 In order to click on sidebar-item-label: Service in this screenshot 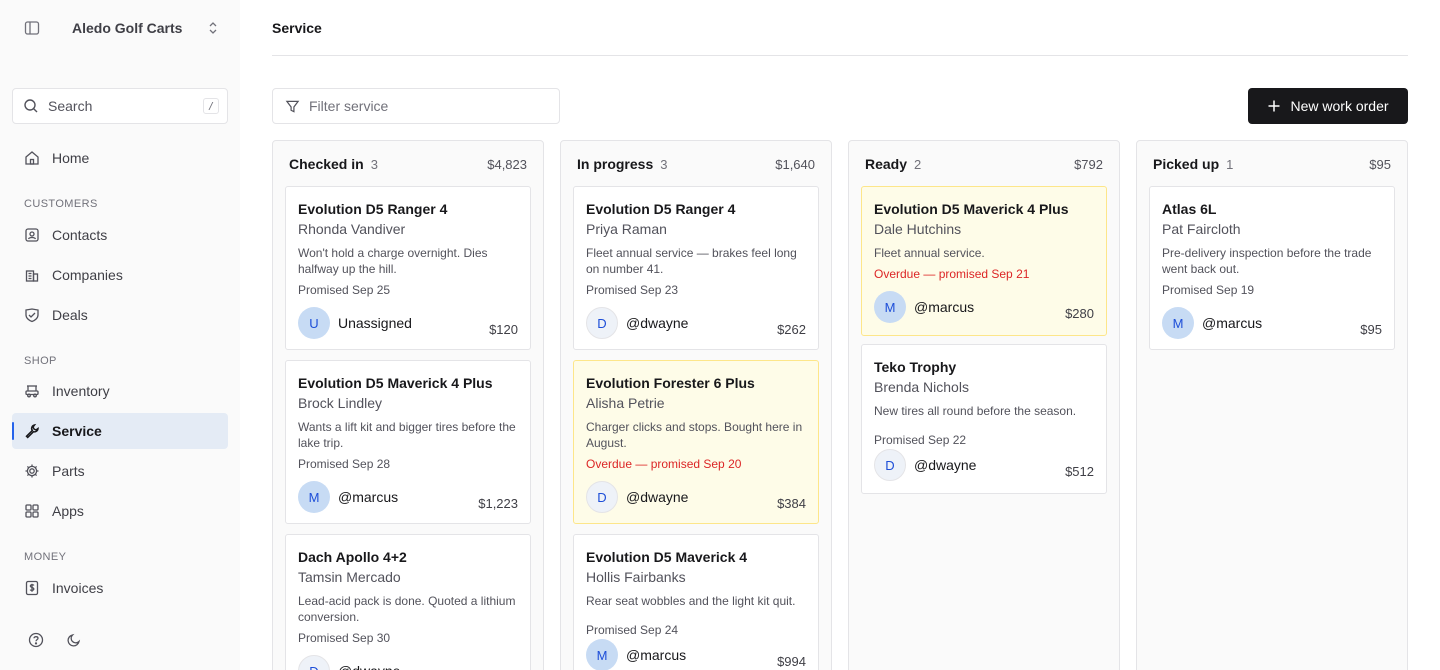, I will do `click(77, 431)`.